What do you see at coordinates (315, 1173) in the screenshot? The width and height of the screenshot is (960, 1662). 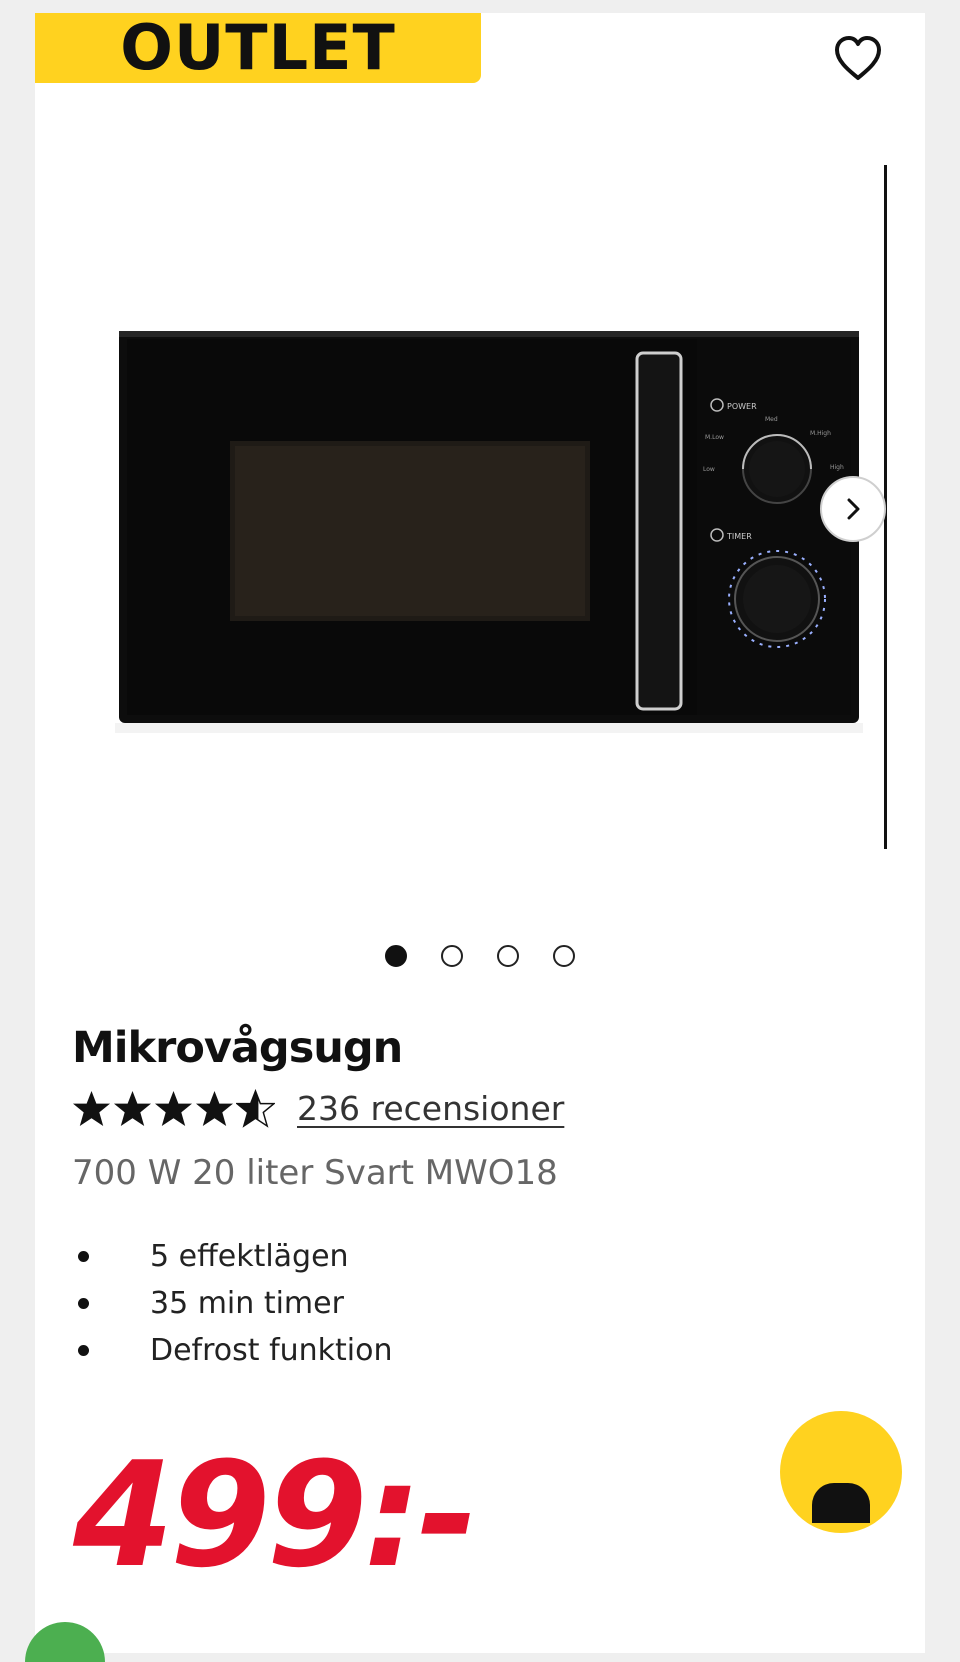 I see `product-subtitle: 700 W 20 liter Svart MWO18` at bounding box center [315, 1173].